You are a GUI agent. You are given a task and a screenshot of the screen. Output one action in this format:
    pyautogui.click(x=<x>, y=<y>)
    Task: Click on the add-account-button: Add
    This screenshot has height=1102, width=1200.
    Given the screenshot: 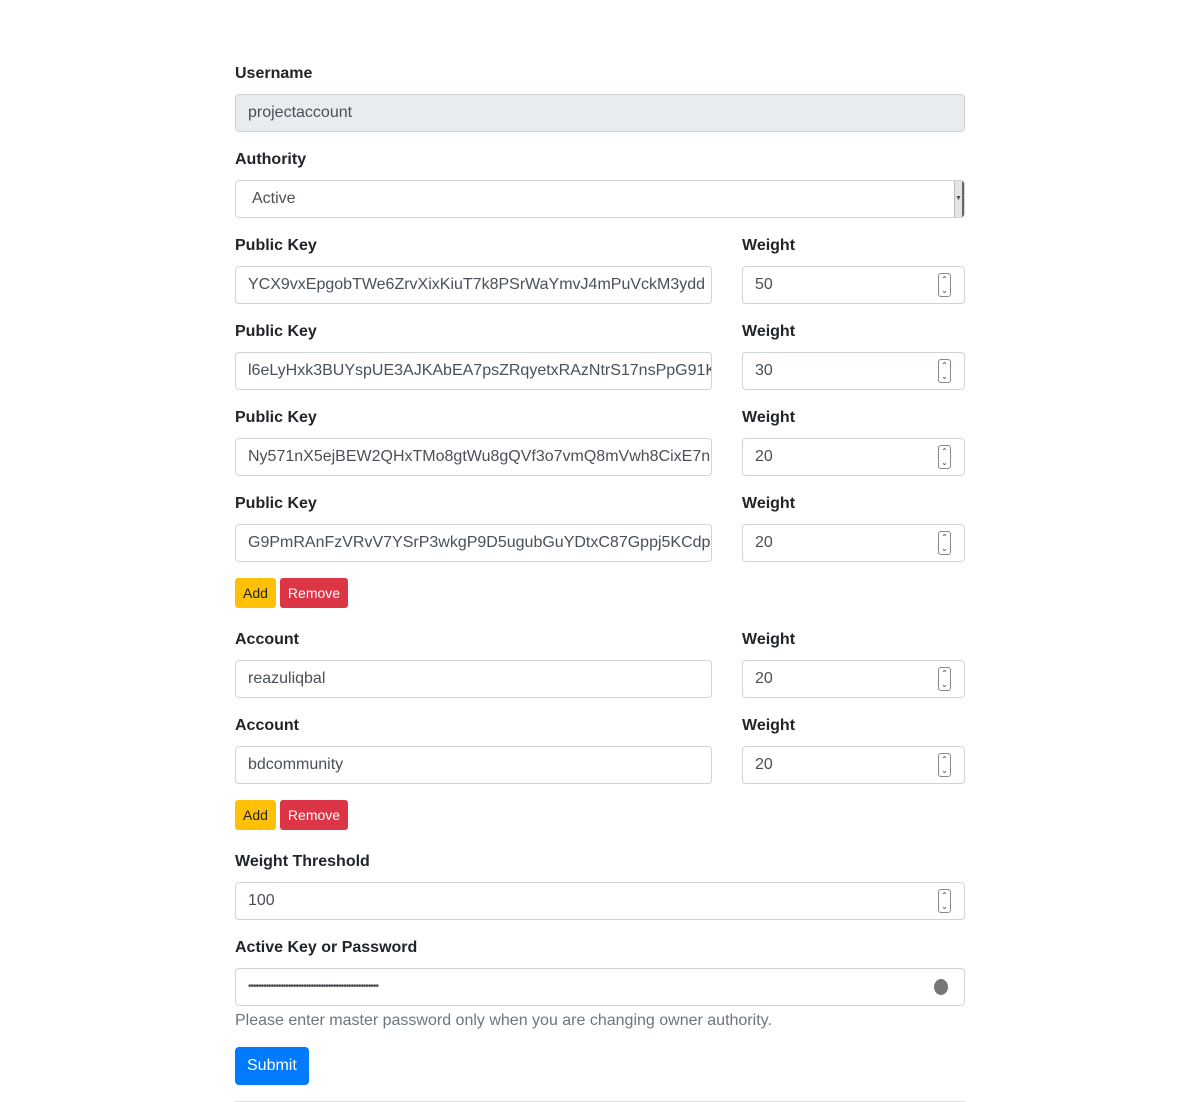 What is the action you would take?
    pyautogui.click(x=255, y=815)
    